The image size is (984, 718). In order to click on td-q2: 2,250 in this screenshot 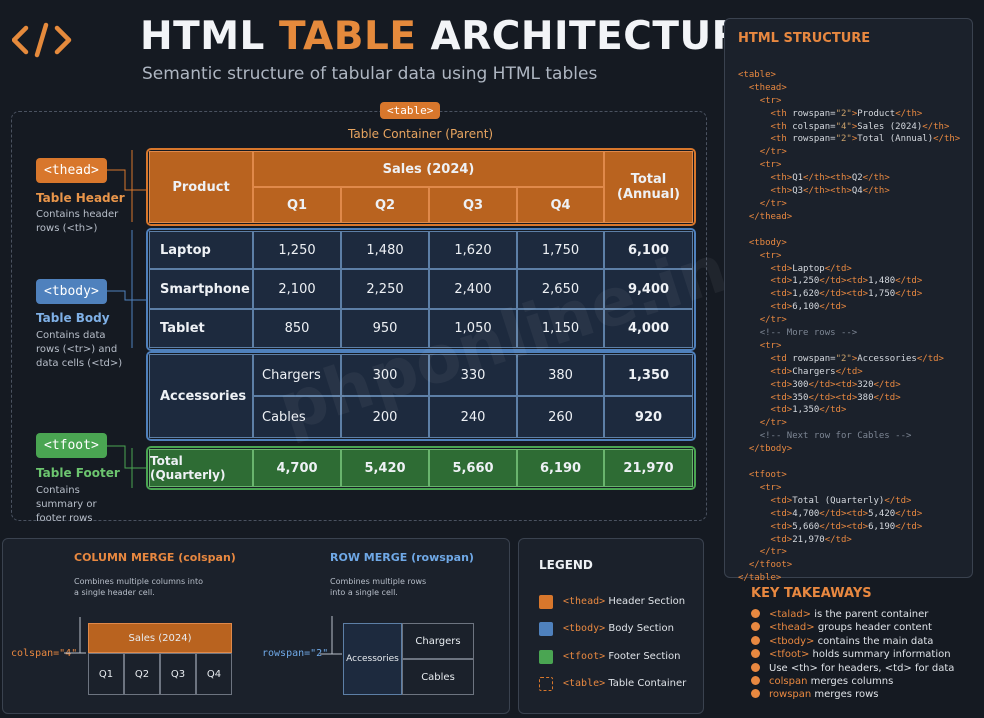, I will do `click(385, 289)`.